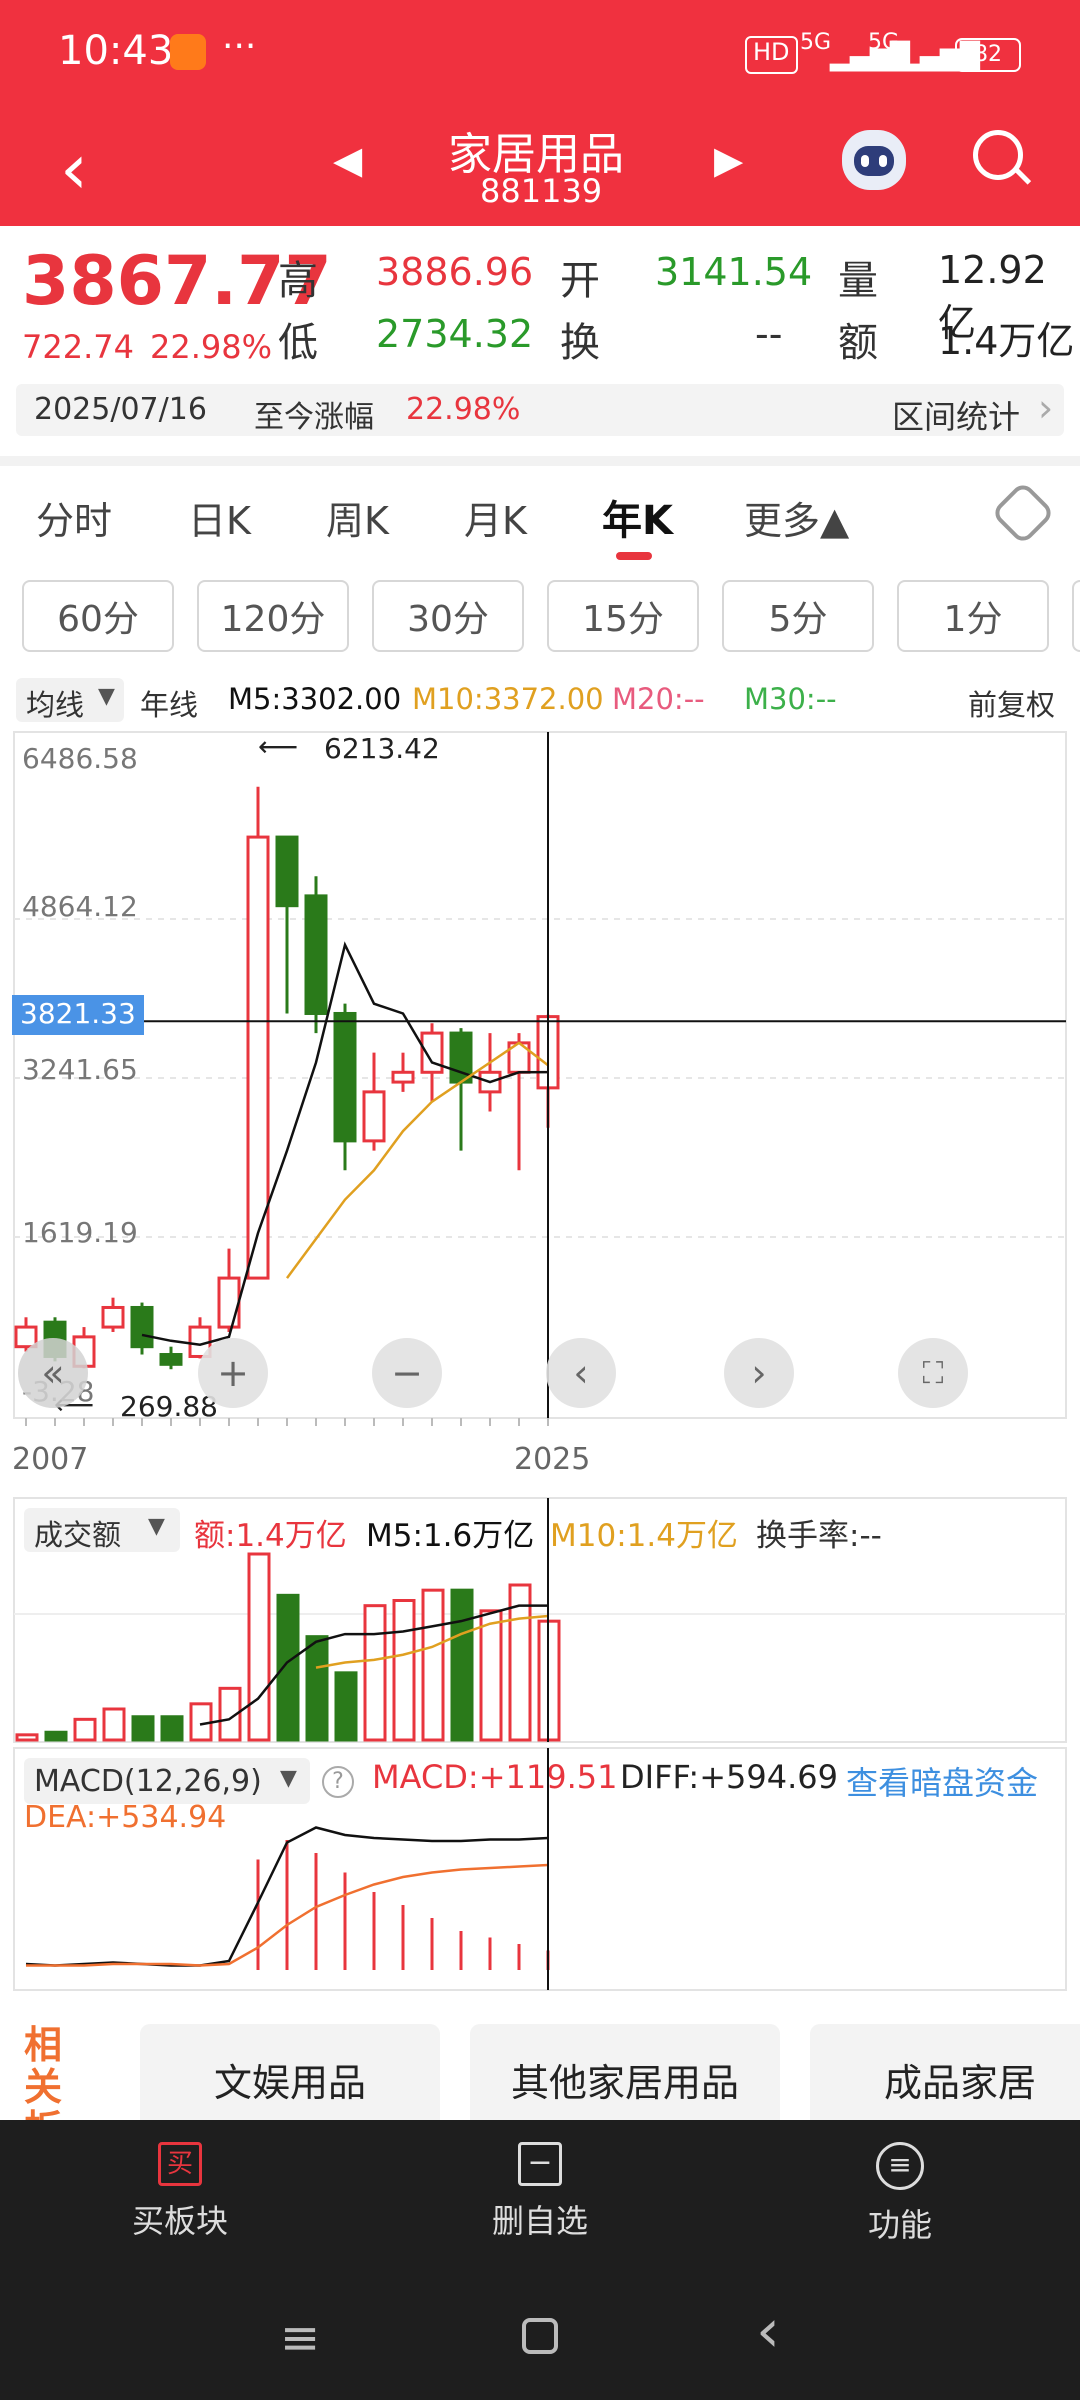 Image resolution: width=1080 pixels, height=2400 pixels. I want to click on turnover-value: --, so click(769, 334).